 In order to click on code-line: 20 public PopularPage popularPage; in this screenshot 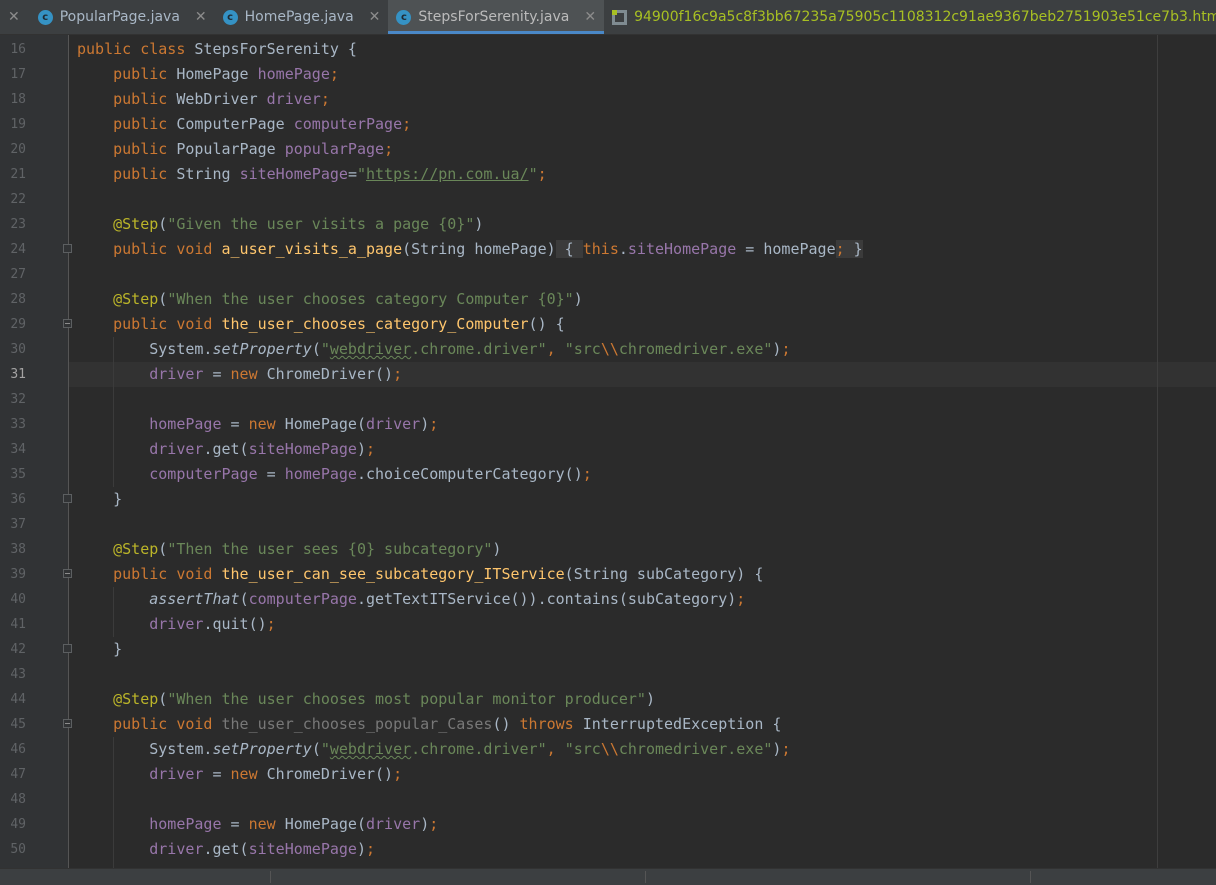, I will do `click(202, 149)`.